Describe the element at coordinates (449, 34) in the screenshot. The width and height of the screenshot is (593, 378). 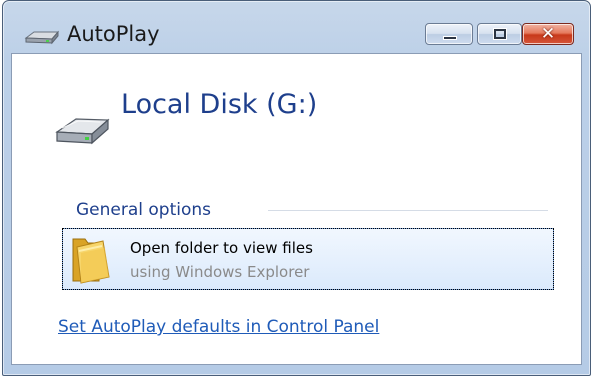
I see `minimize-button` at that location.